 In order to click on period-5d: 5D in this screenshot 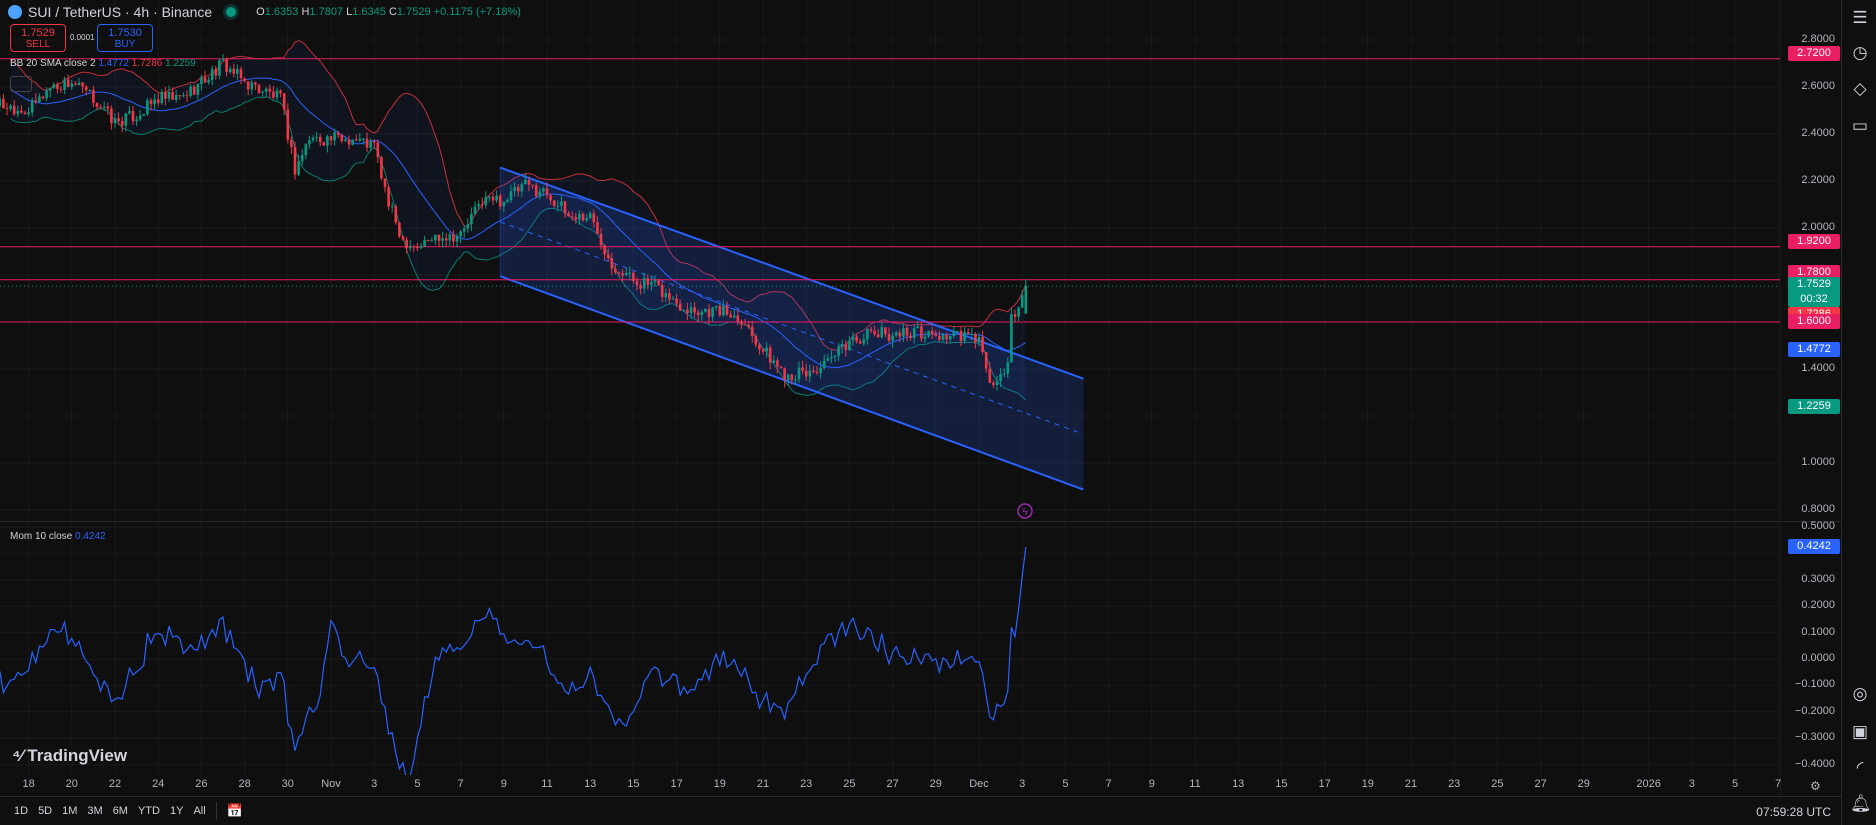, I will do `click(45, 811)`.